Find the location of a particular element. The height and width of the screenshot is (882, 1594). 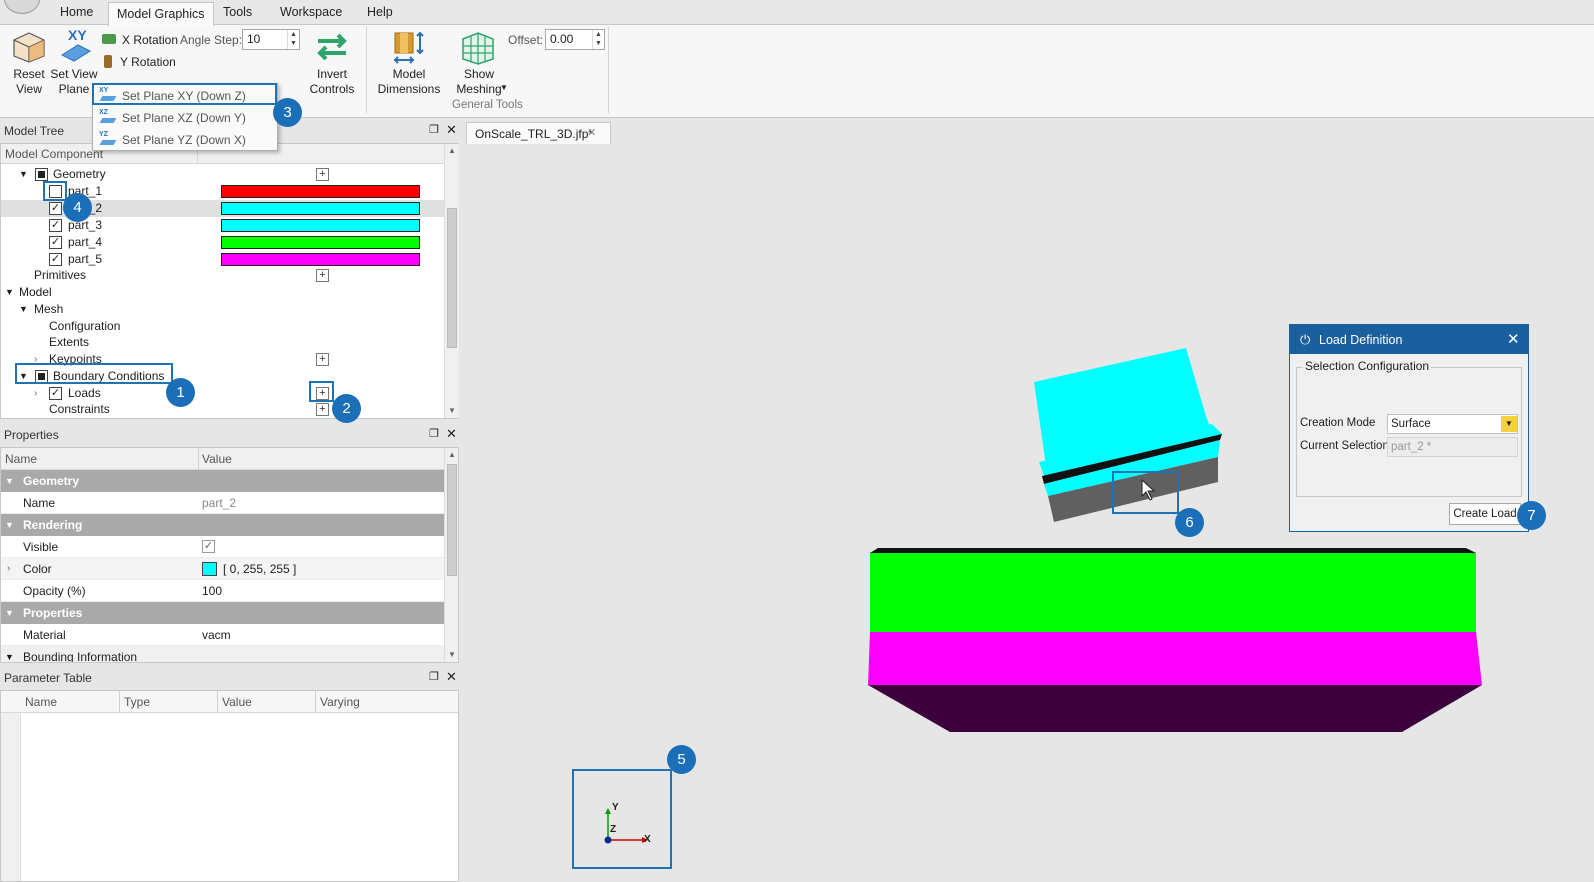

tristate-checkbox is located at coordinates (41, 174).